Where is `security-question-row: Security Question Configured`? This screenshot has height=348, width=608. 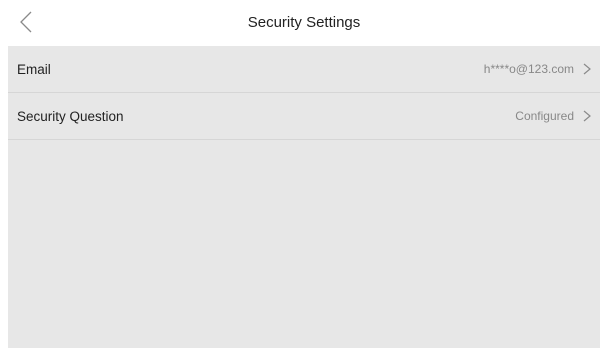
security-question-row: Security Question Configured is located at coordinates (304, 116).